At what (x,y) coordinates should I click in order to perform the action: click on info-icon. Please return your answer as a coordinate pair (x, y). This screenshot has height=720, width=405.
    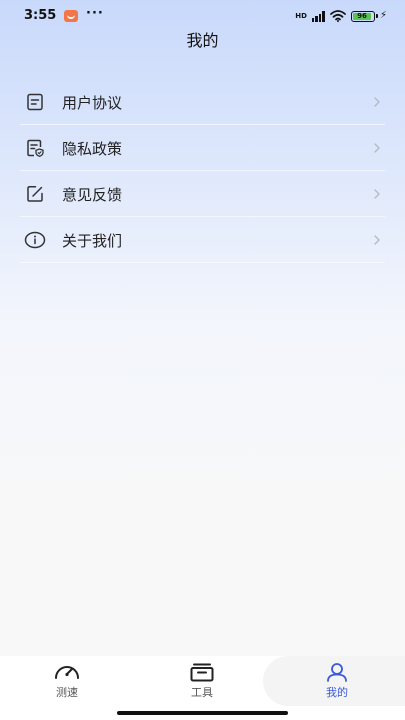
    Looking at the image, I should click on (35, 240).